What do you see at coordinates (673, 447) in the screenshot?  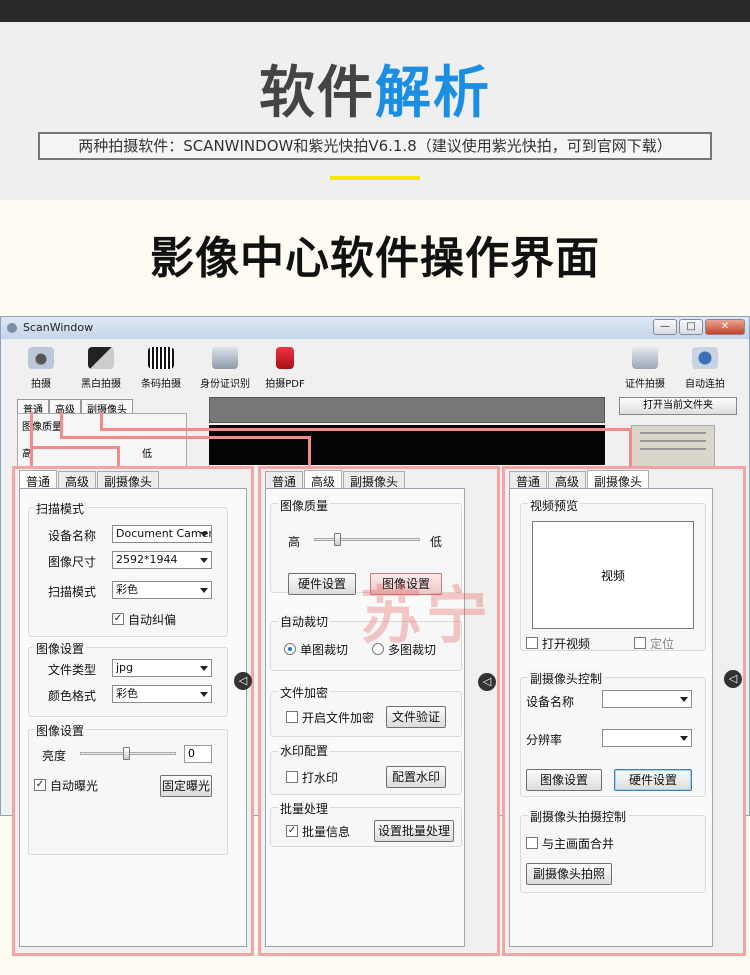 I see `document-thumbnail` at bounding box center [673, 447].